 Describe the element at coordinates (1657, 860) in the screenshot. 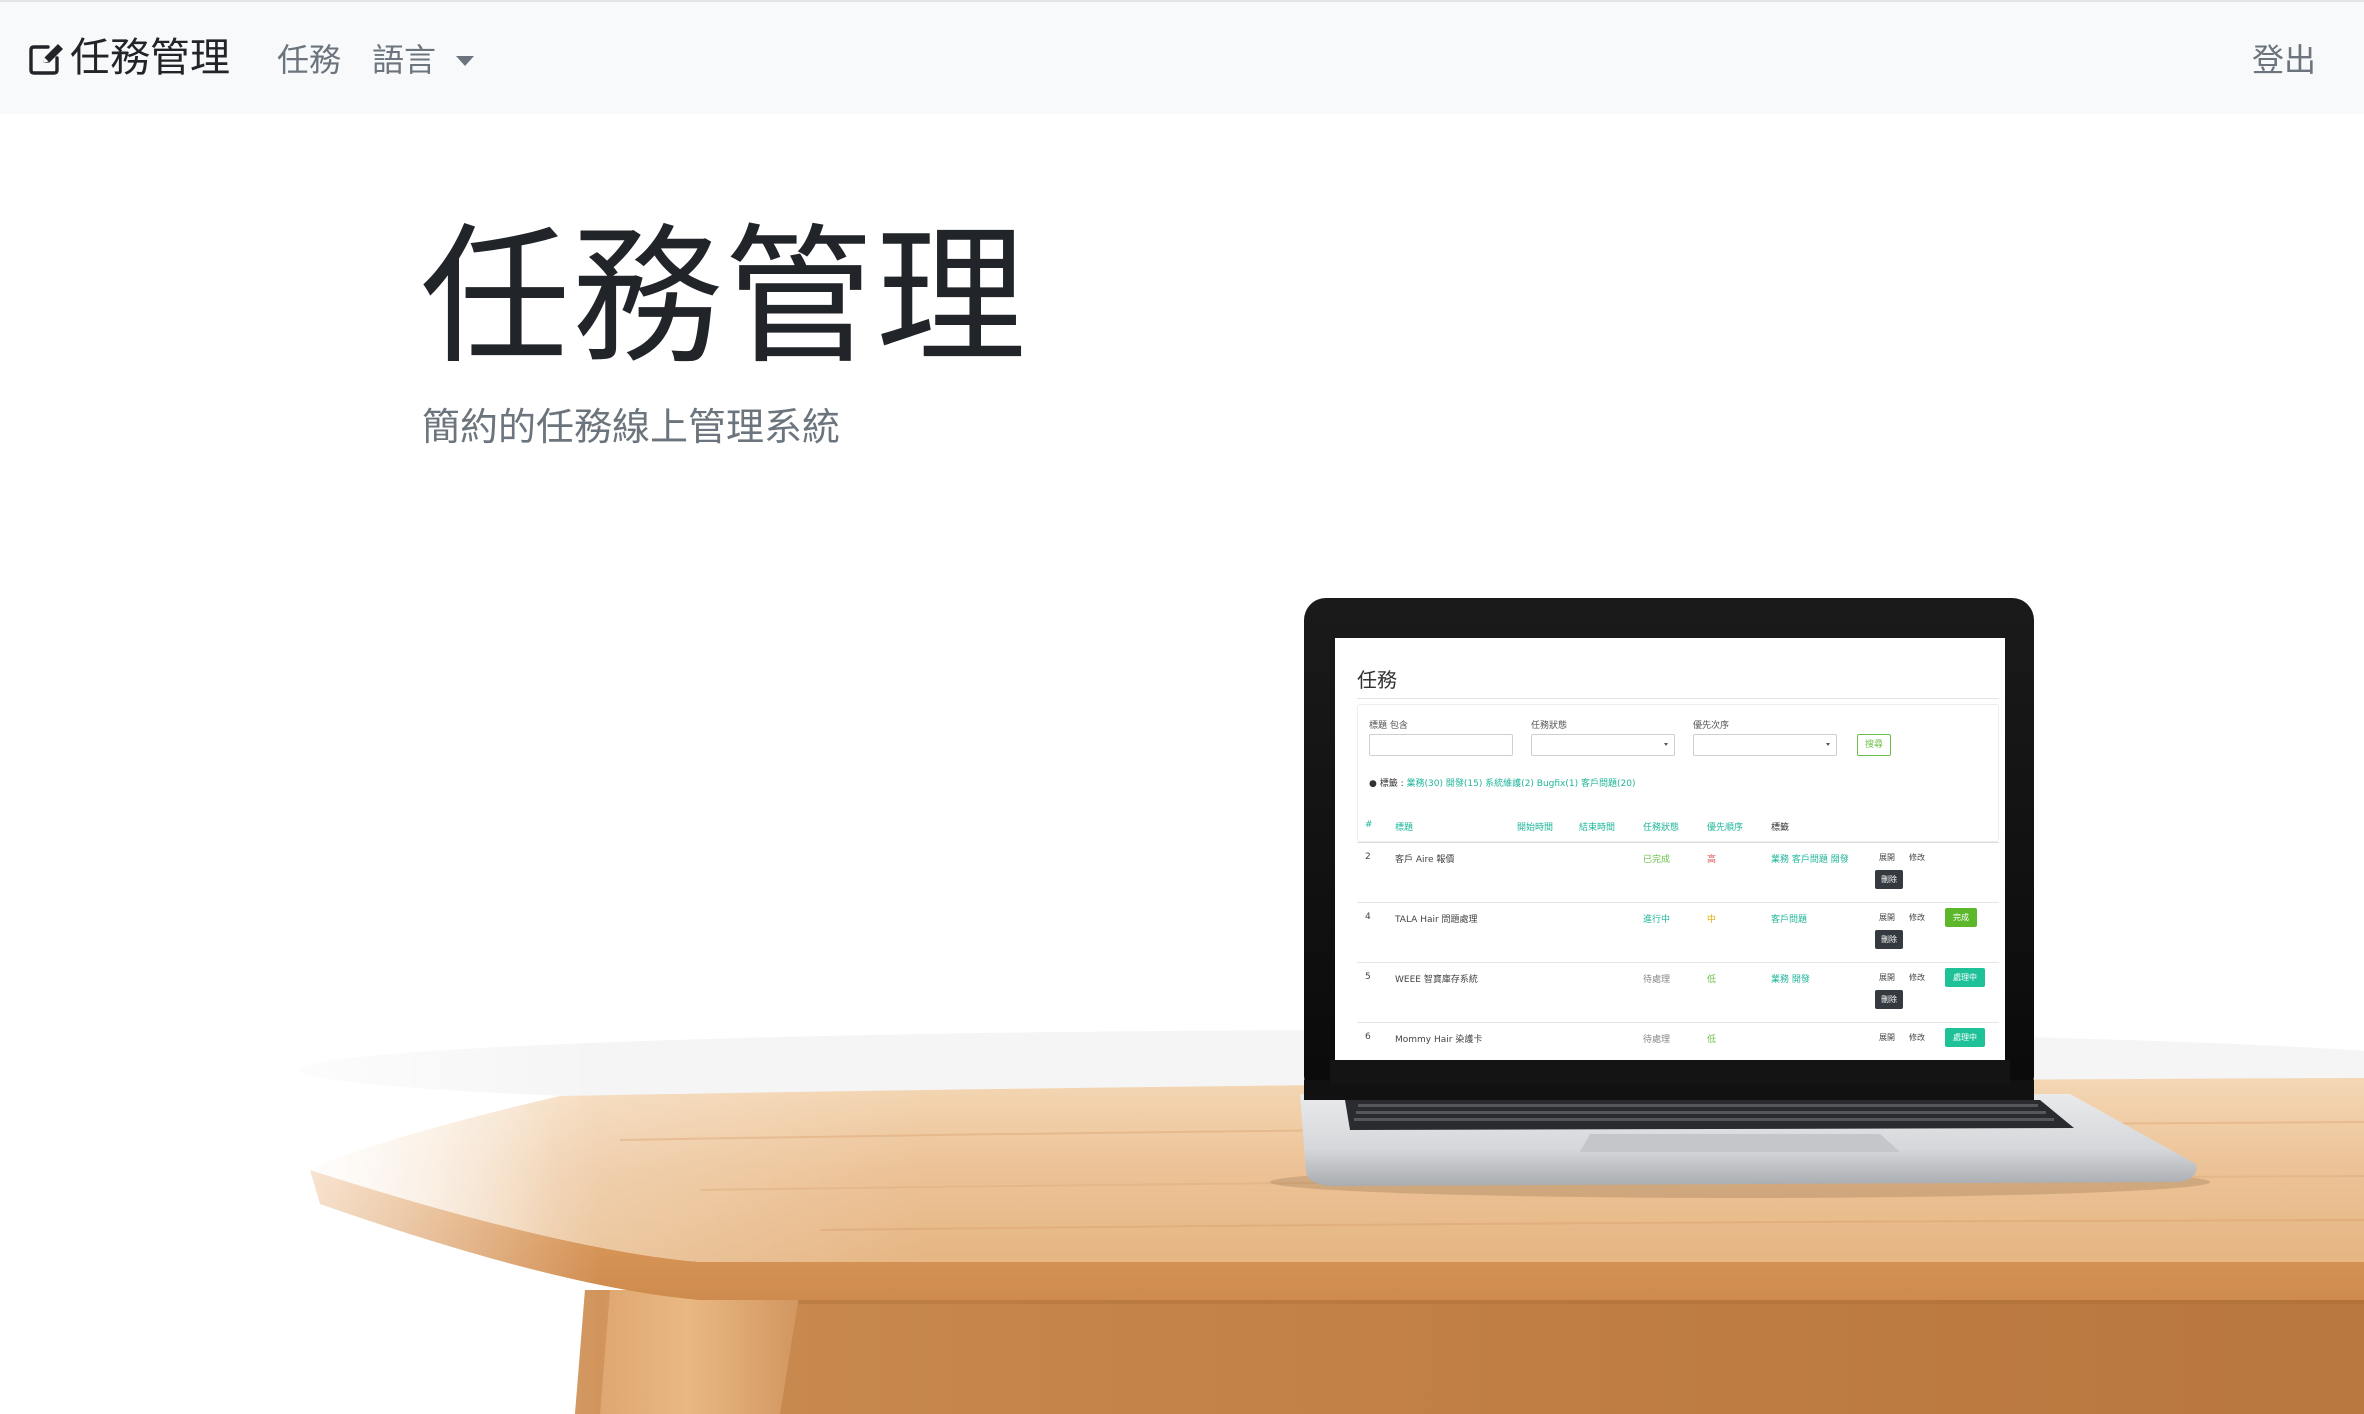

I see `row-status: 已完成` at that location.